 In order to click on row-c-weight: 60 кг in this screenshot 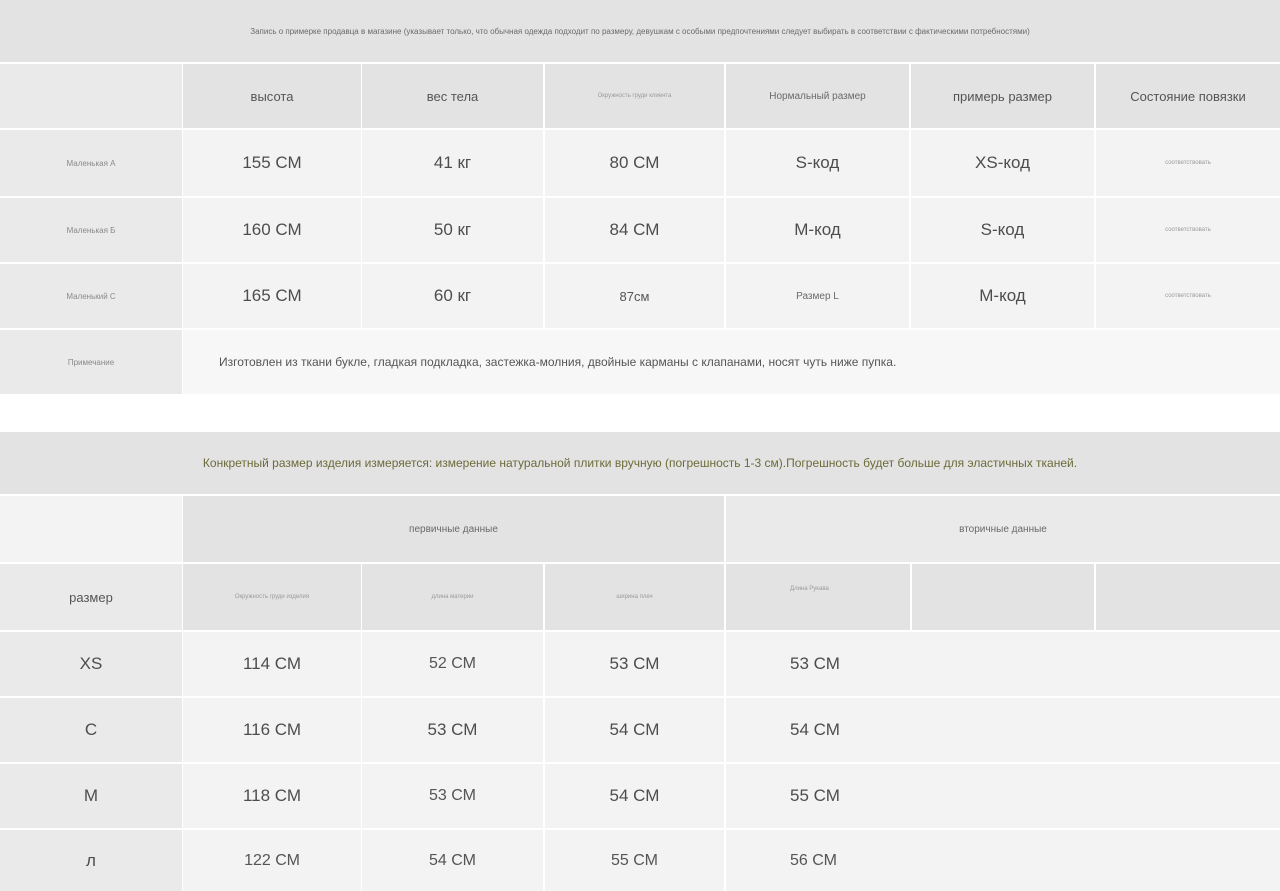, I will do `click(452, 296)`.